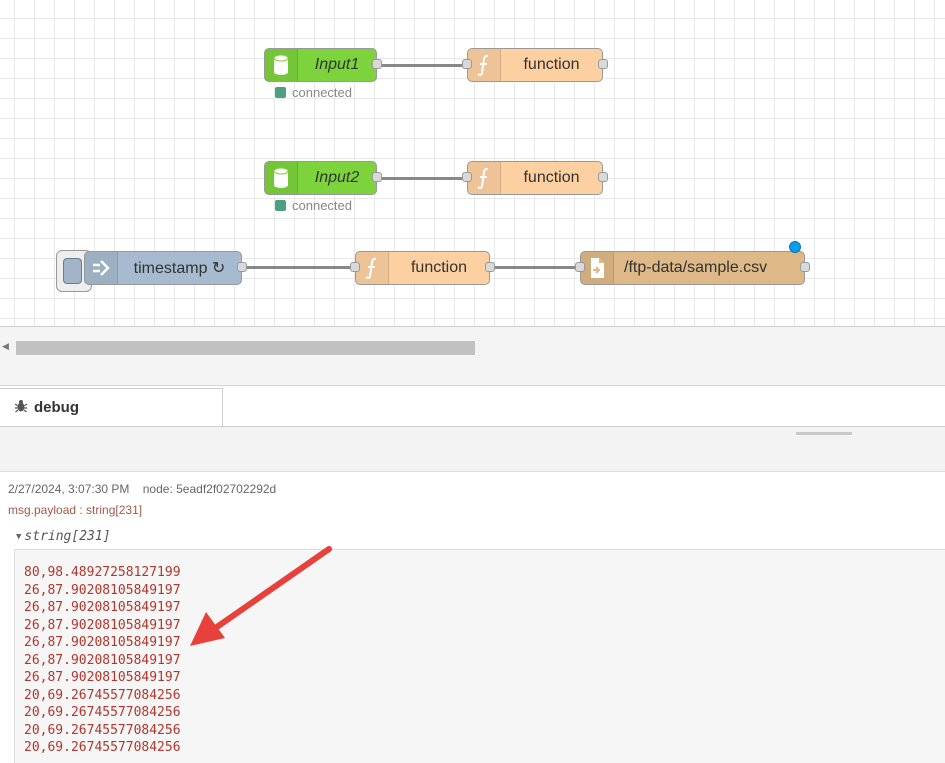 This screenshot has width=945, height=763. I want to click on payload-line: 80,98.48927258127199, so click(102, 572).